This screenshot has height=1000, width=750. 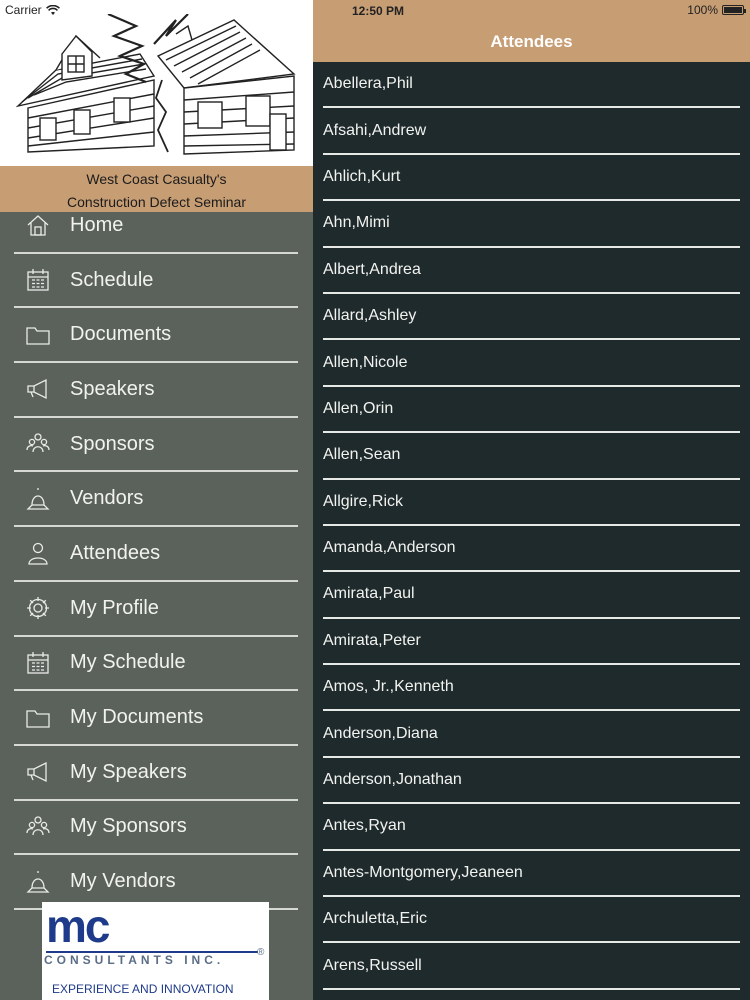 What do you see at coordinates (114, 607) in the screenshot?
I see `sidebar-item-label: My Profile` at bounding box center [114, 607].